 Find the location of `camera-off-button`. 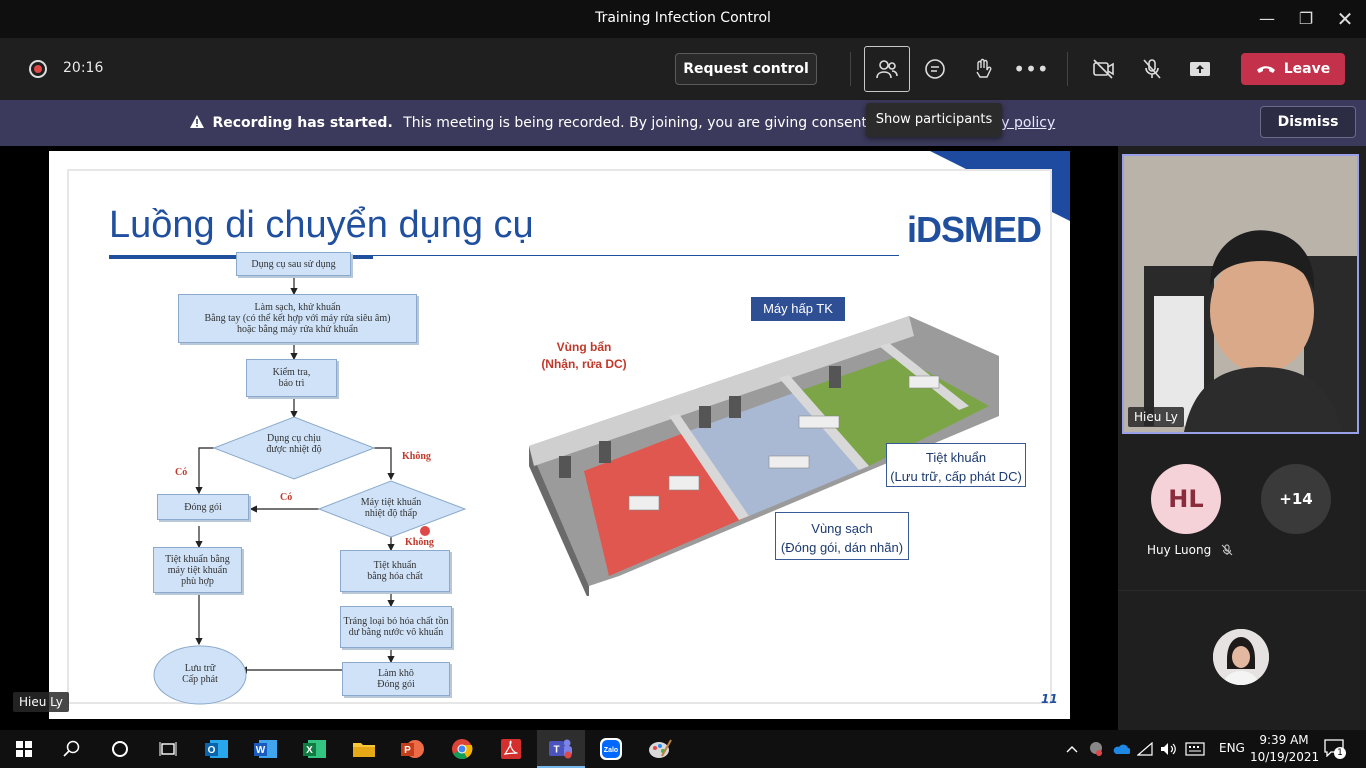

camera-off-button is located at coordinates (1104, 69).